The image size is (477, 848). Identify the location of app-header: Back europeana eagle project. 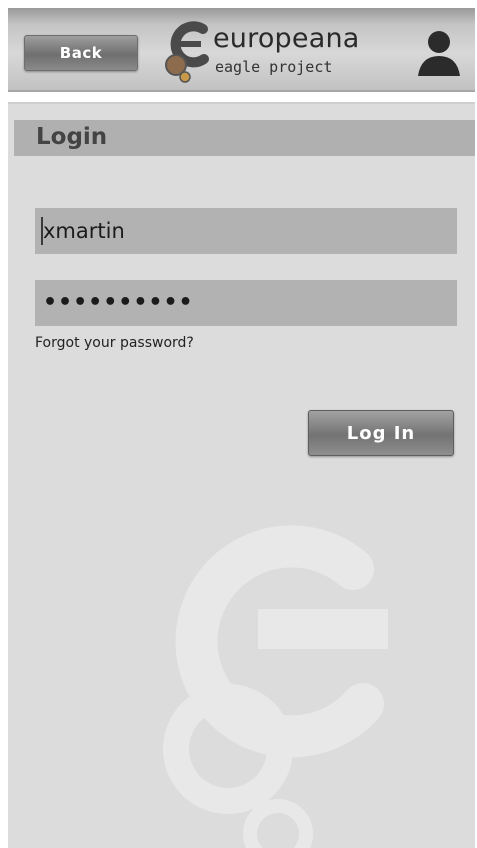
(241, 50).